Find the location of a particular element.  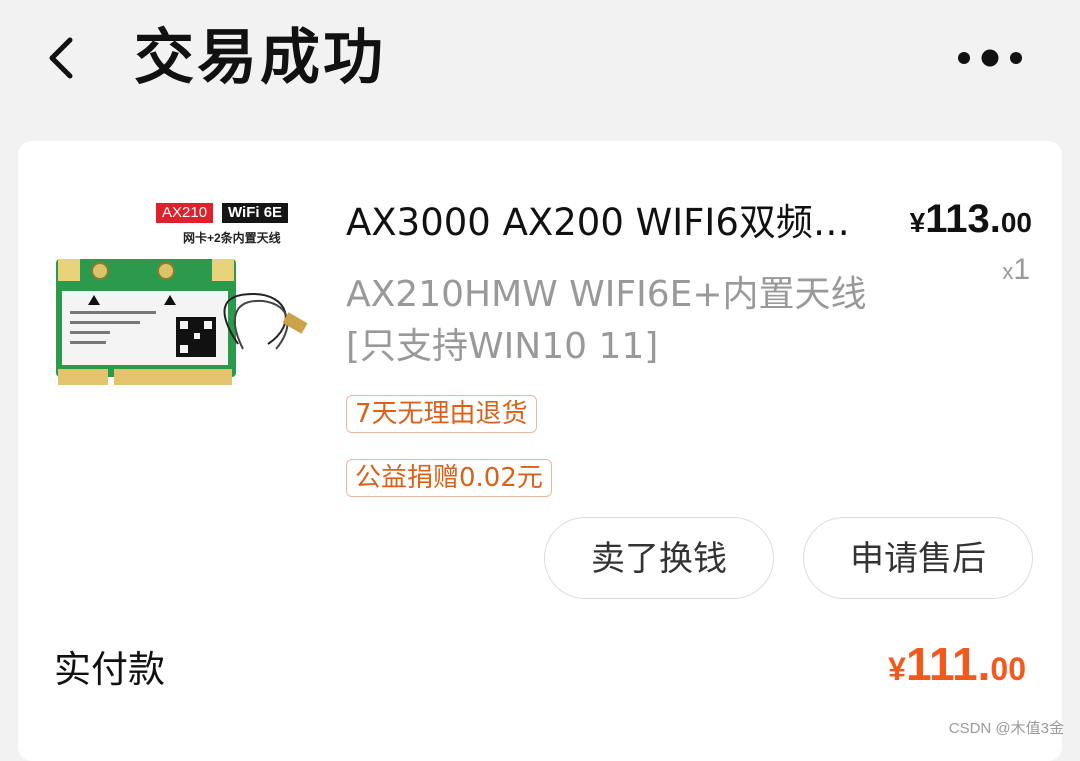

payment-integer: 111. is located at coordinates (948, 664).